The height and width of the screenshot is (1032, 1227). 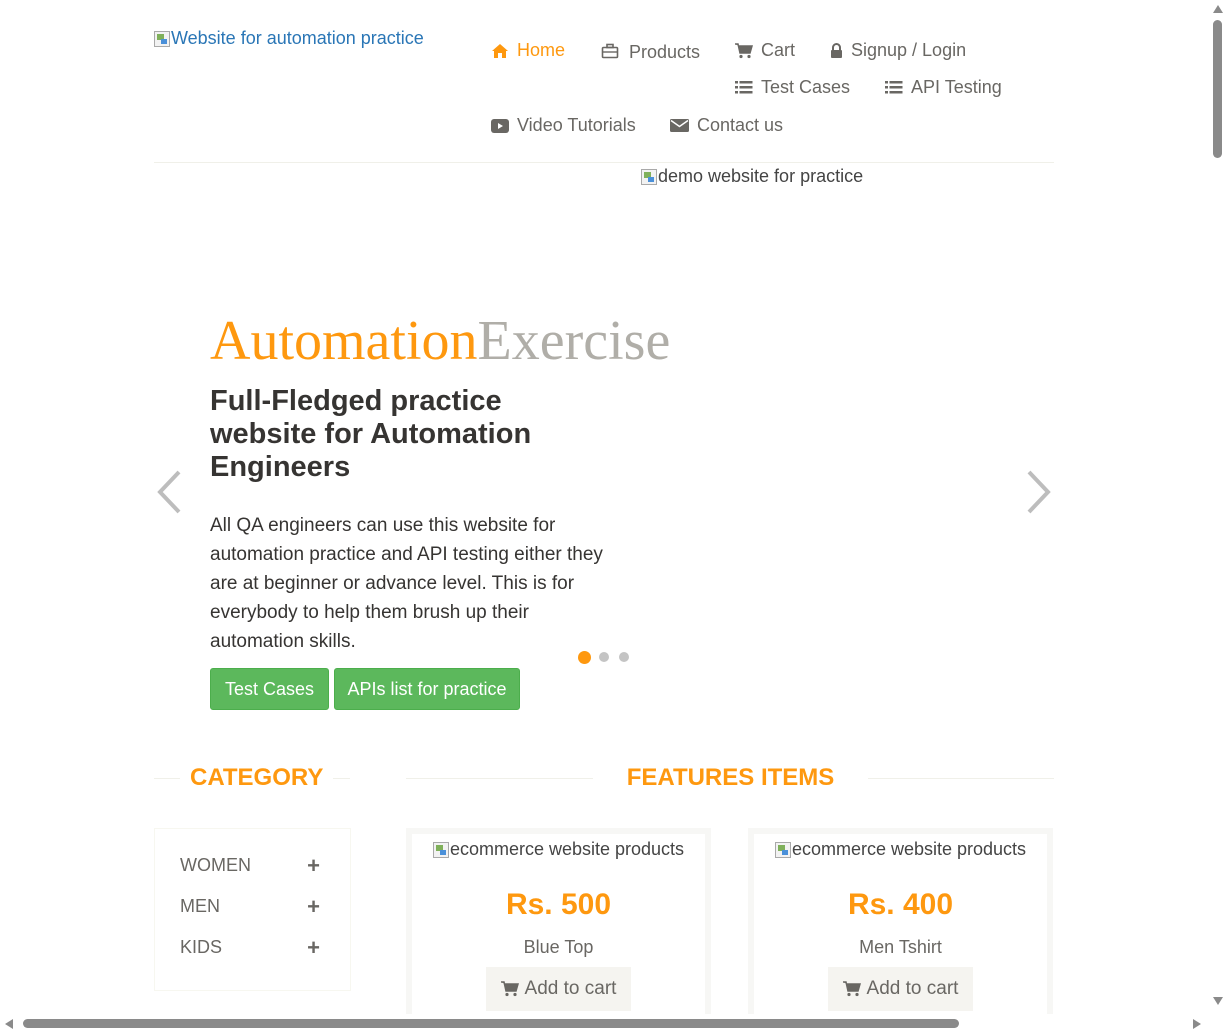 What do you see at coordinates (250, 947) in the screenshot?
I see `category-kids: KIDS +` at bounding box center [250, 947].